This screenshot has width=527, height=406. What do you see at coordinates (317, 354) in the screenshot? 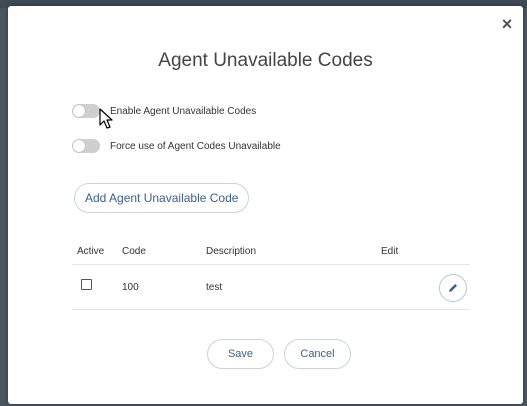
I see `cancel-button: Cancel` at bounding box center [317, 354].